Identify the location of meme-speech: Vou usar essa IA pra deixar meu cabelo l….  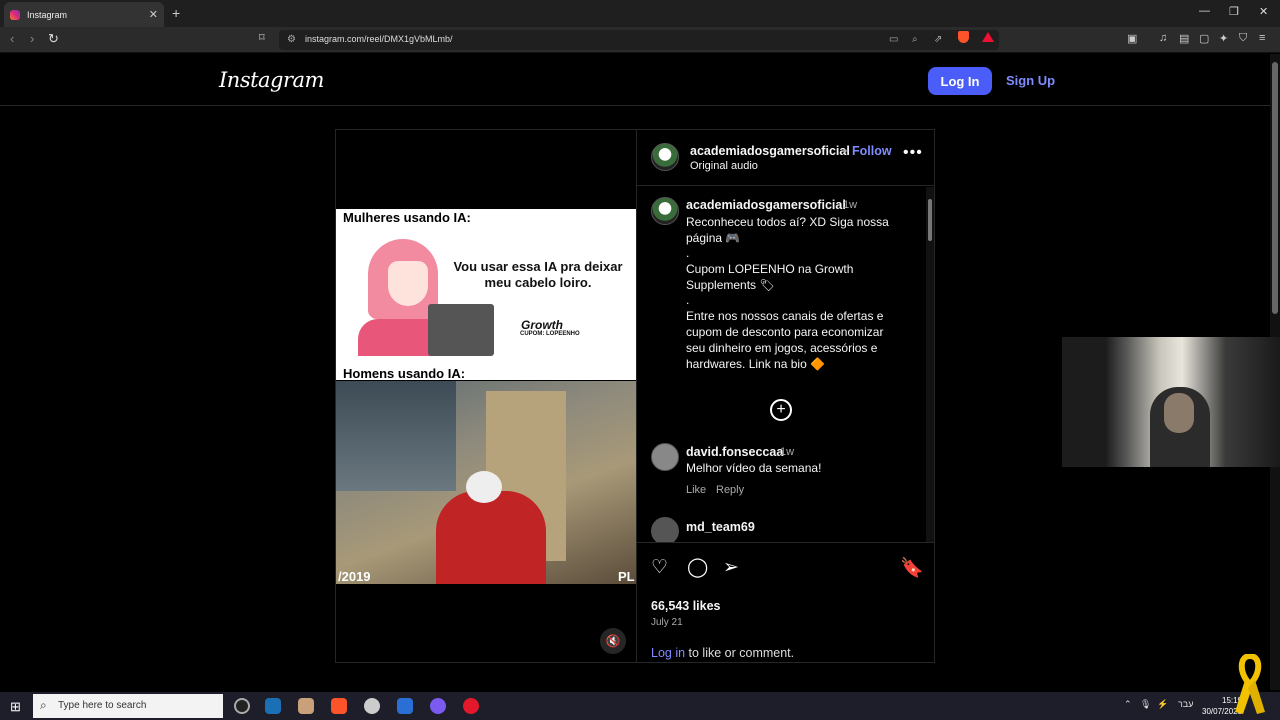
(538, 274).